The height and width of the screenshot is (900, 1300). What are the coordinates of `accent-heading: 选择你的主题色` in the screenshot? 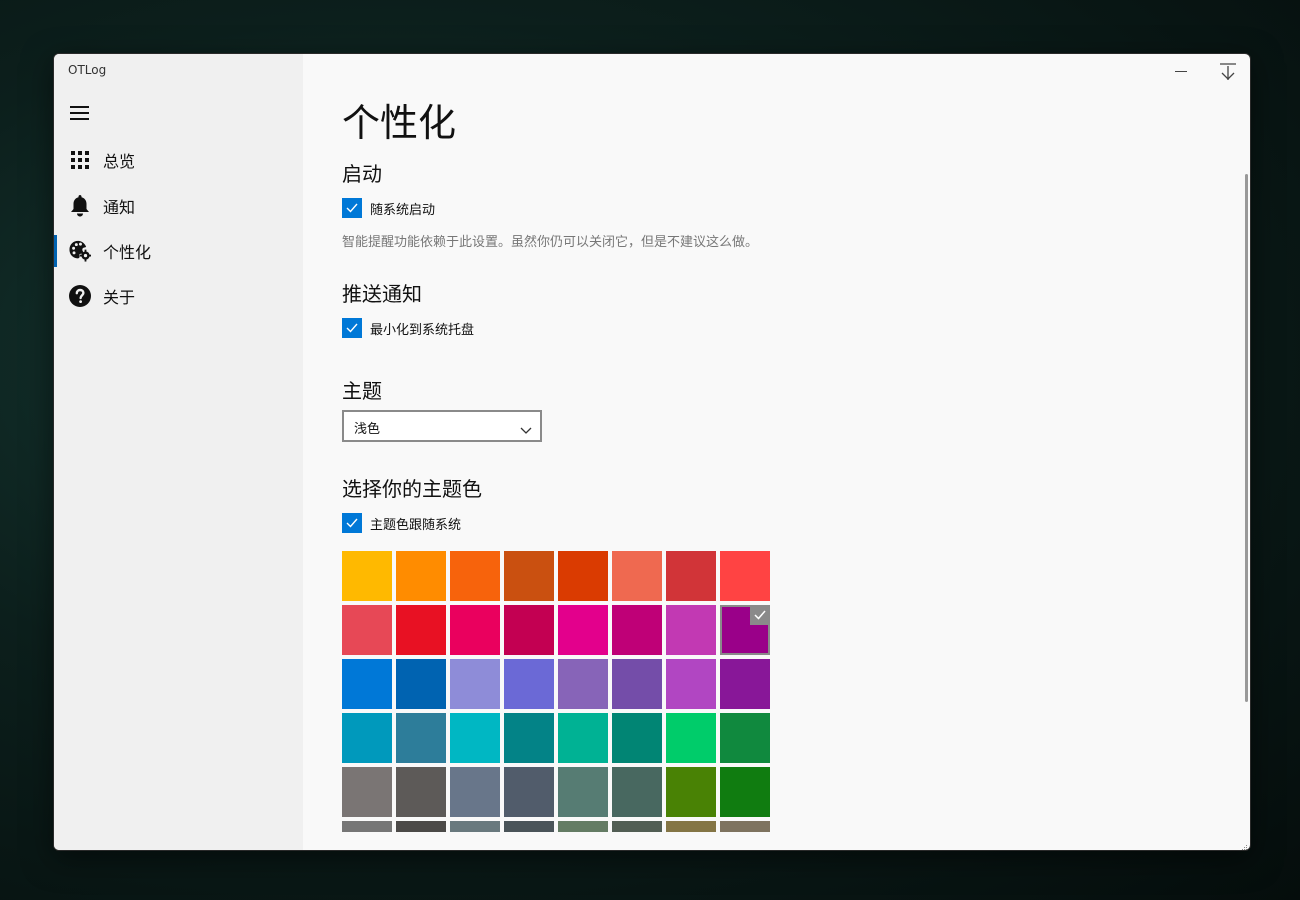 It's located at (412, 489).